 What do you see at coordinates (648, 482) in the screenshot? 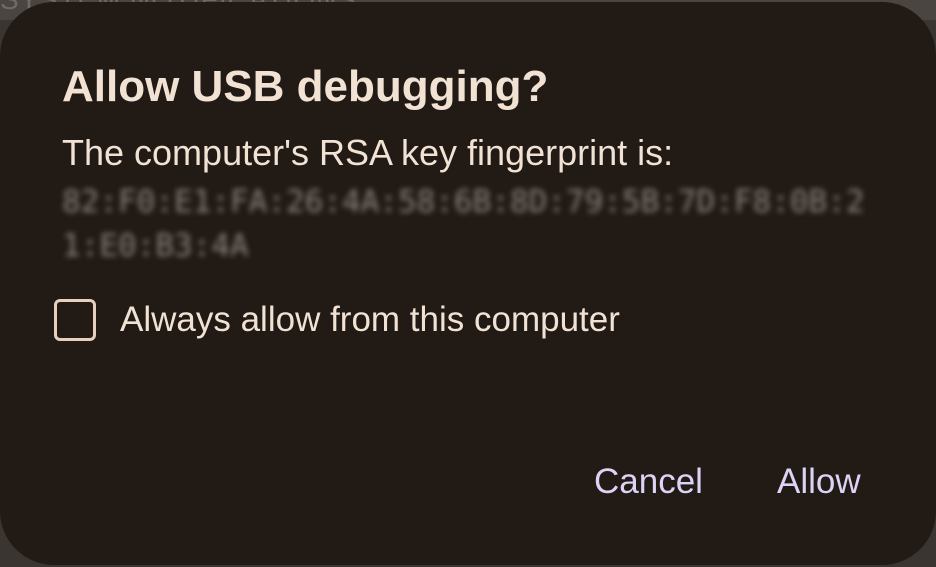
I see `cancel-button: Cancel` at bounding box center [648, 482].